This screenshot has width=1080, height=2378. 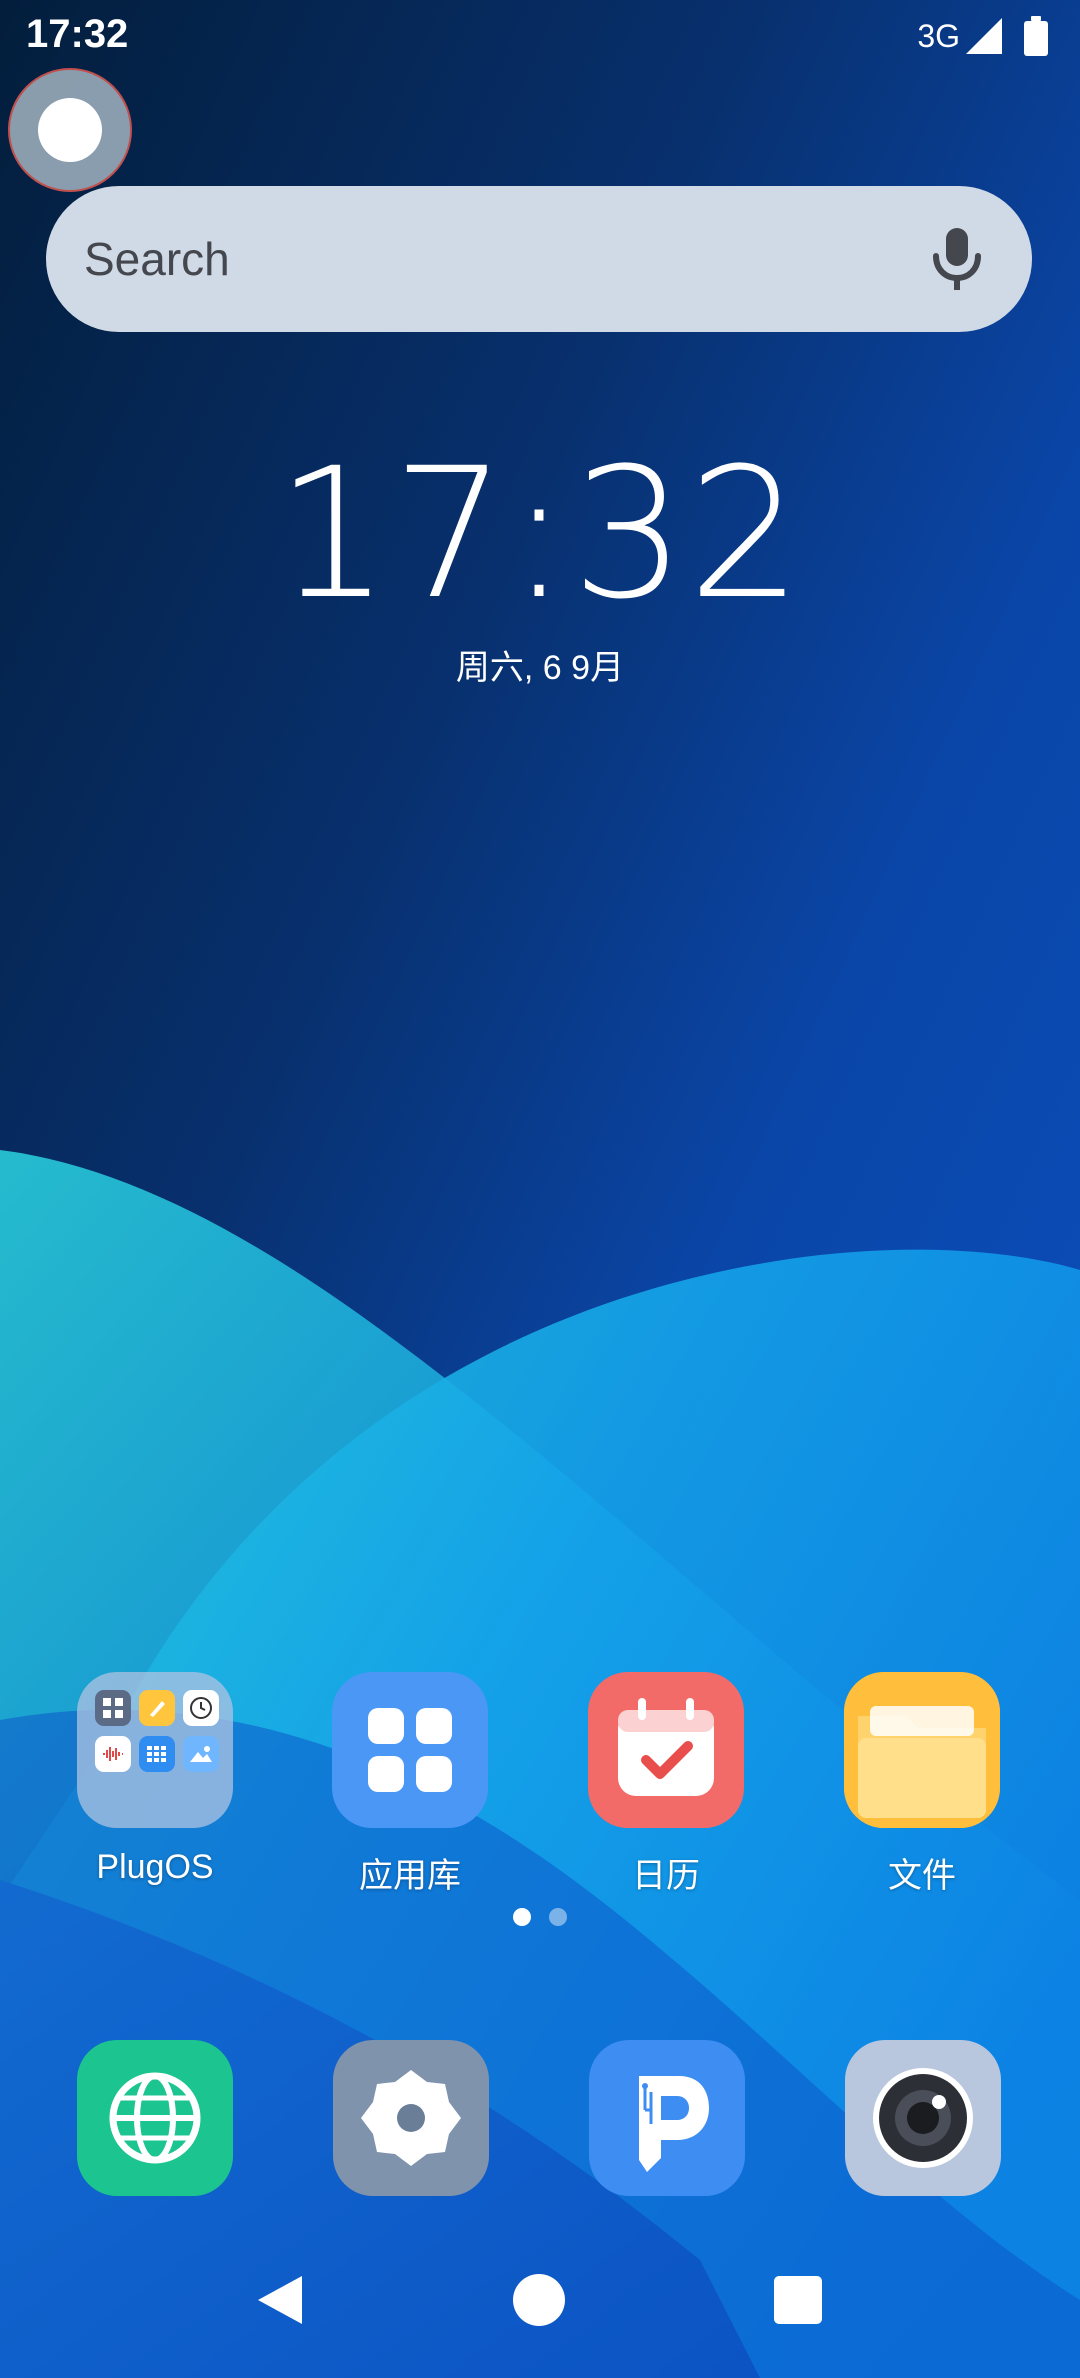 What do you see at coordinates (539, 259) in the screenshot?
I see `search-bar: Search` at bounding box center [539, 259].